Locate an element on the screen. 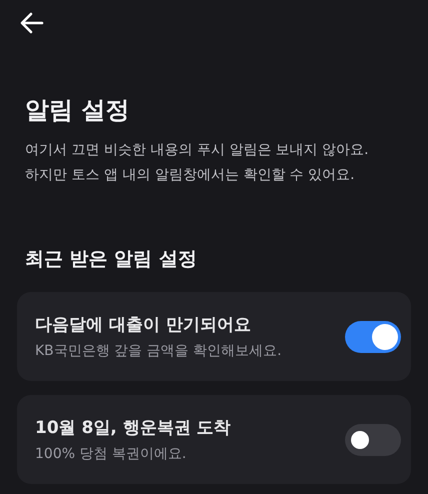  notification-subtitle: KB국민은행 갚을 금액을 확인해보세요. is located at coordinates (158, 351).